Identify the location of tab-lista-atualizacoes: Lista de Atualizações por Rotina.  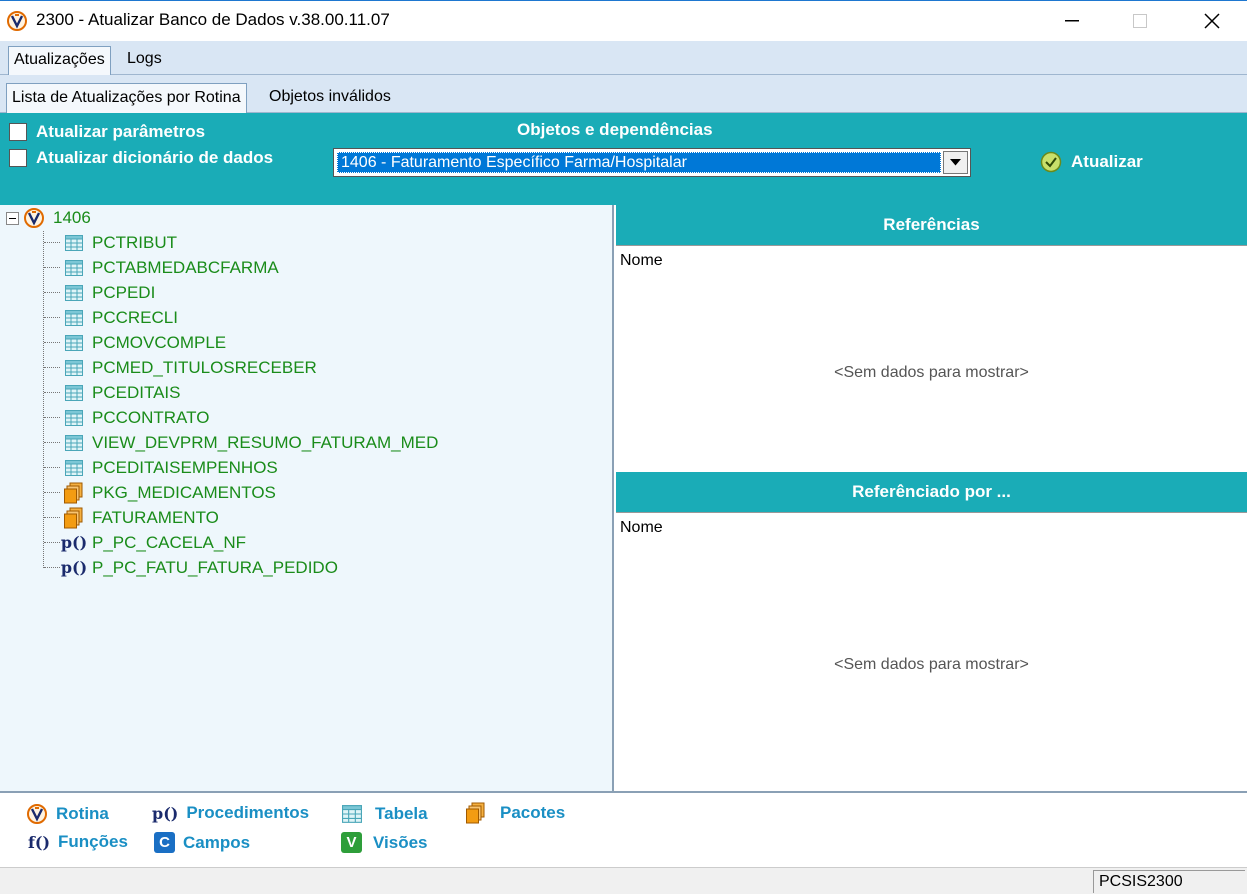
(126, 98).